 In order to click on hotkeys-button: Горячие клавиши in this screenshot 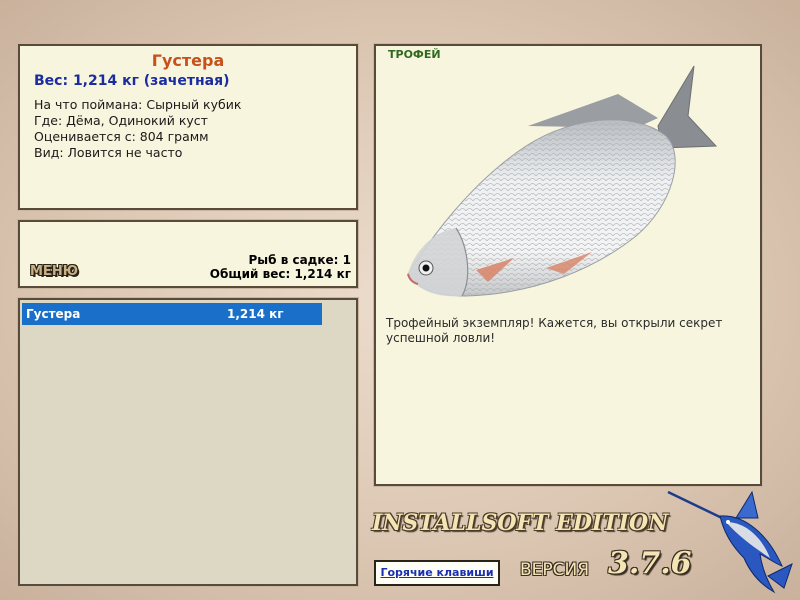, I will do `click(437, 573)`.